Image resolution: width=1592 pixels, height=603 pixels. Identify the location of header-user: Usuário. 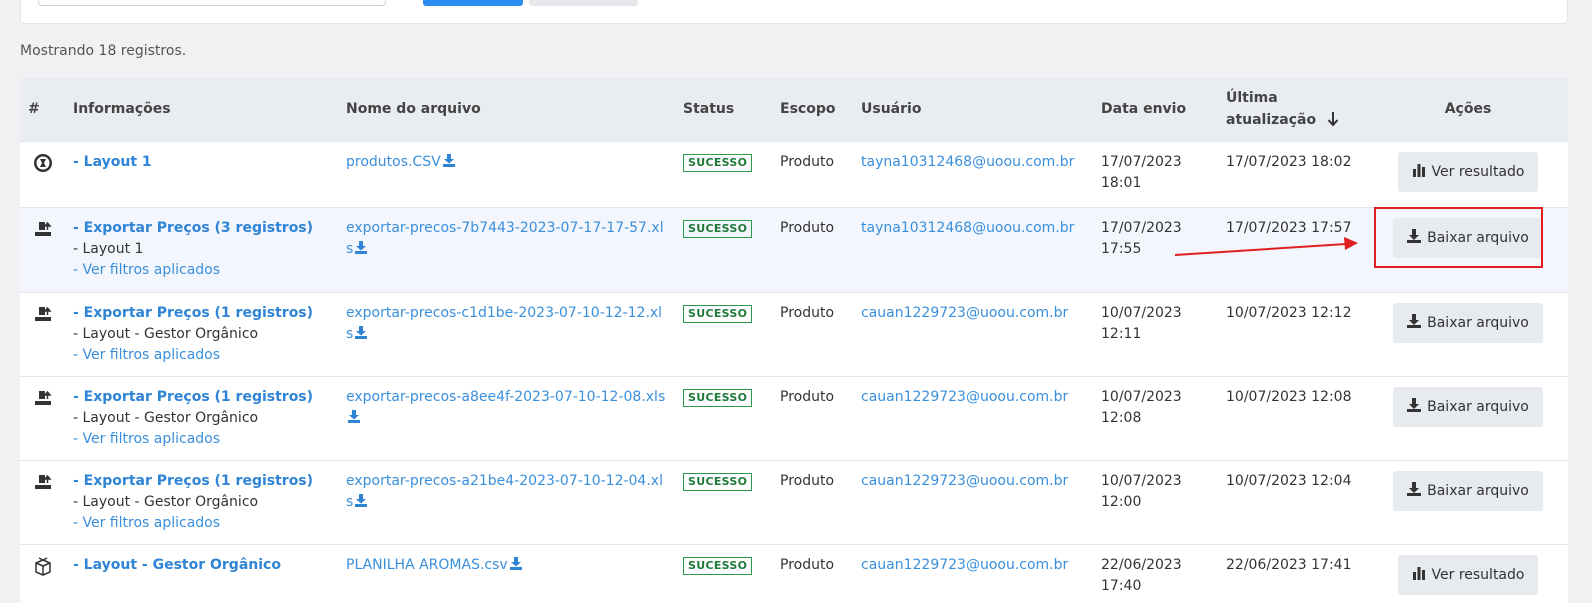
(973, 109).